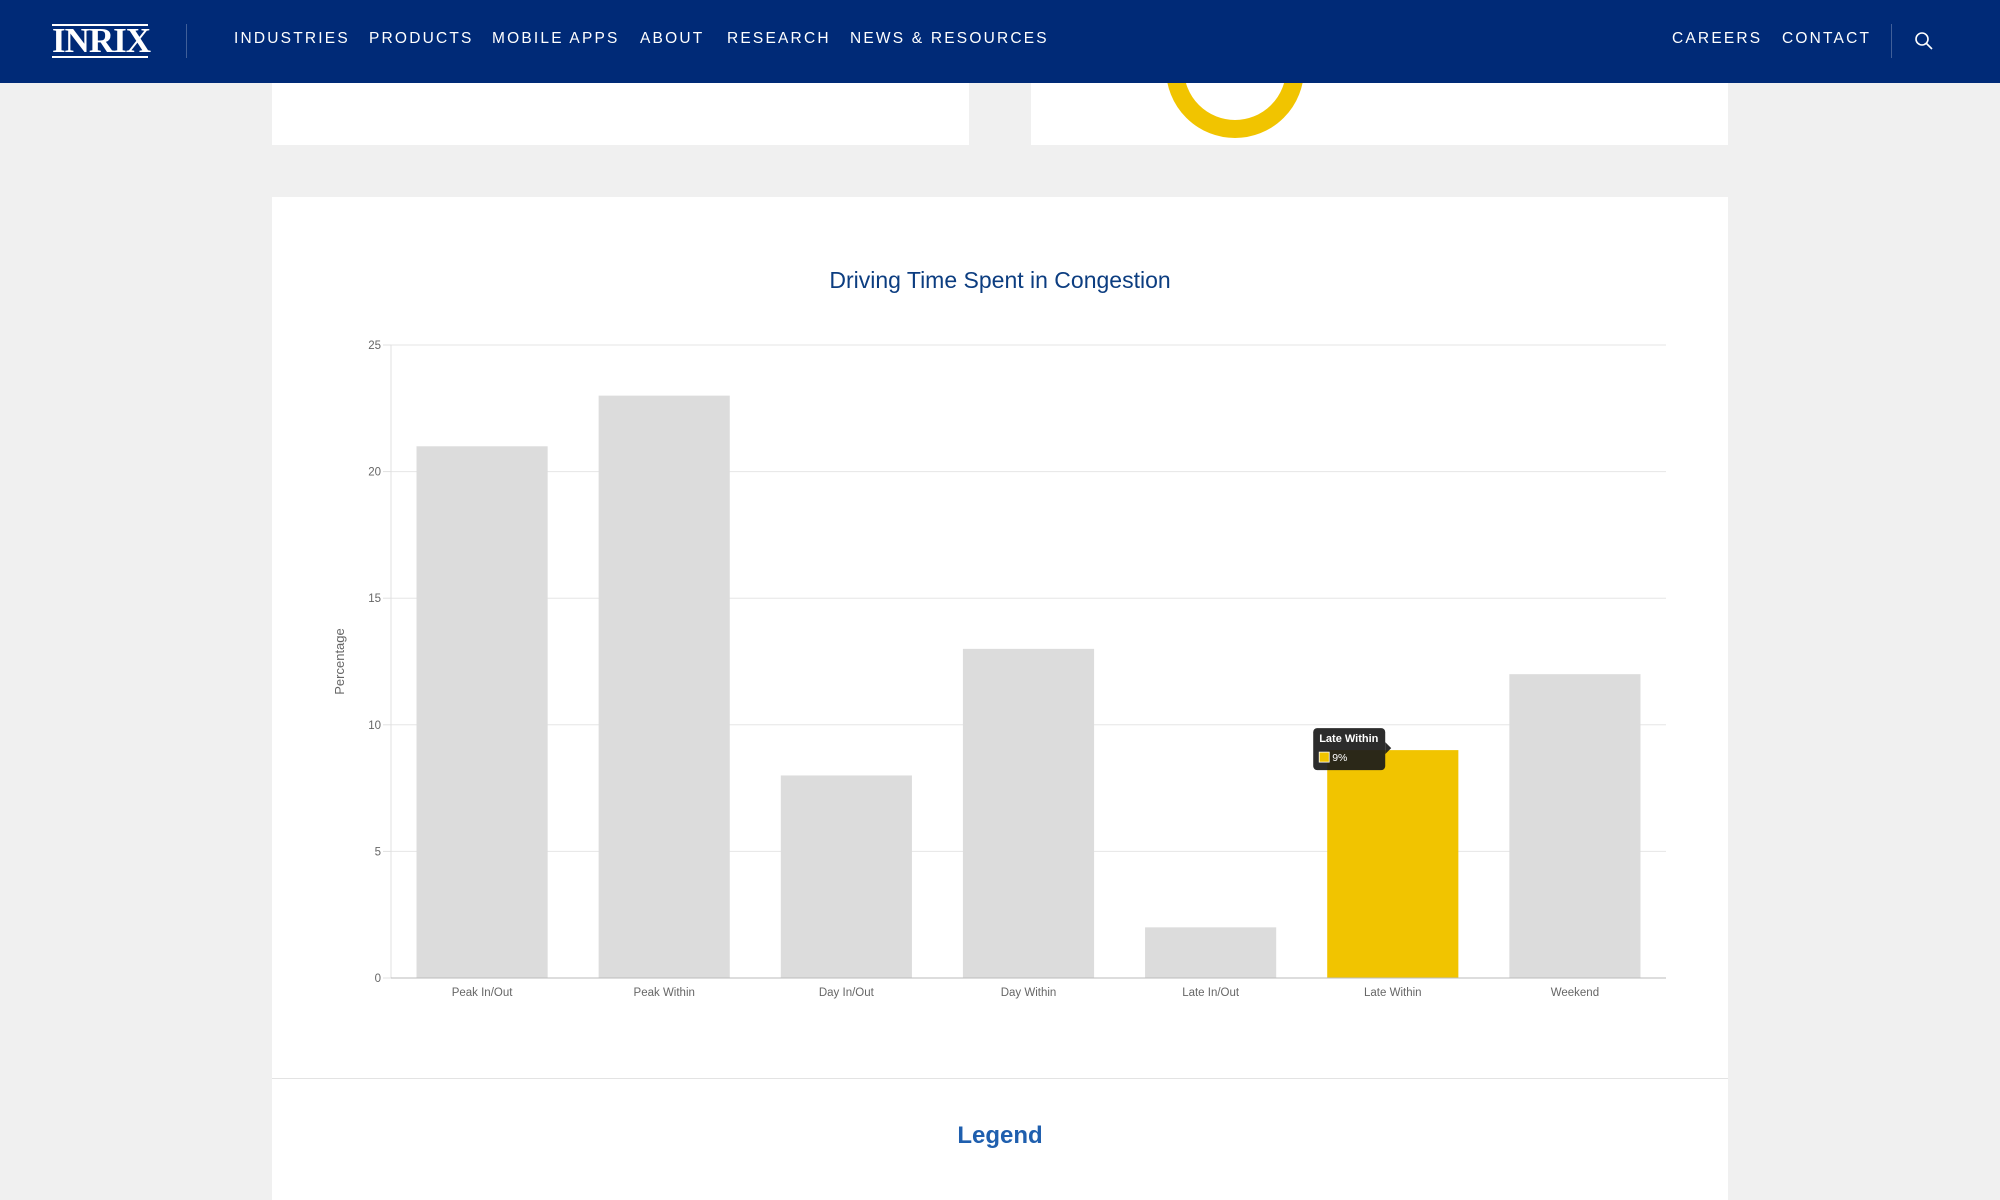 This screenshot has height=1200, width=2000. Describe the element at coordinates (556, 39) in the screenshot. I see `nav-item-mobile-apps: MOBILE APPS` at that location.